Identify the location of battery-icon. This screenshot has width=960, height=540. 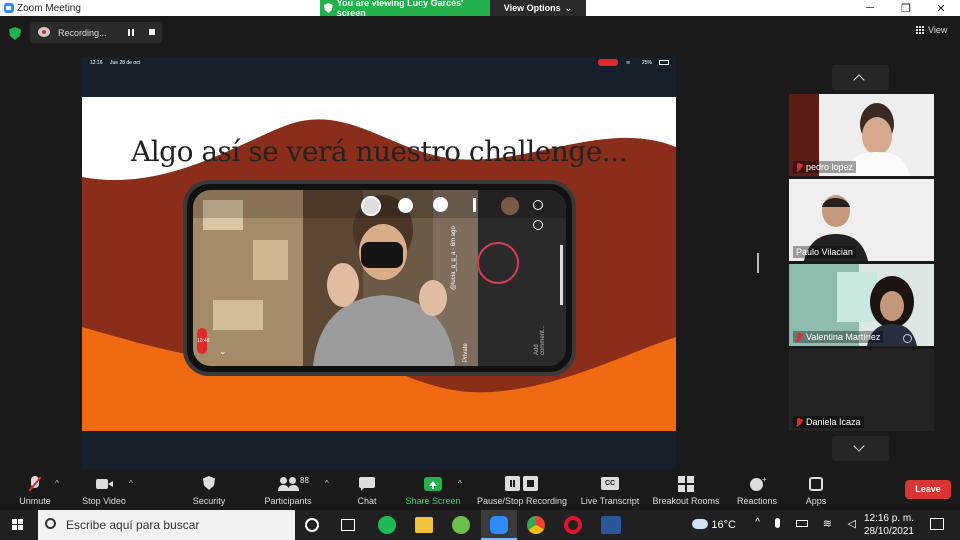
(802, 523).